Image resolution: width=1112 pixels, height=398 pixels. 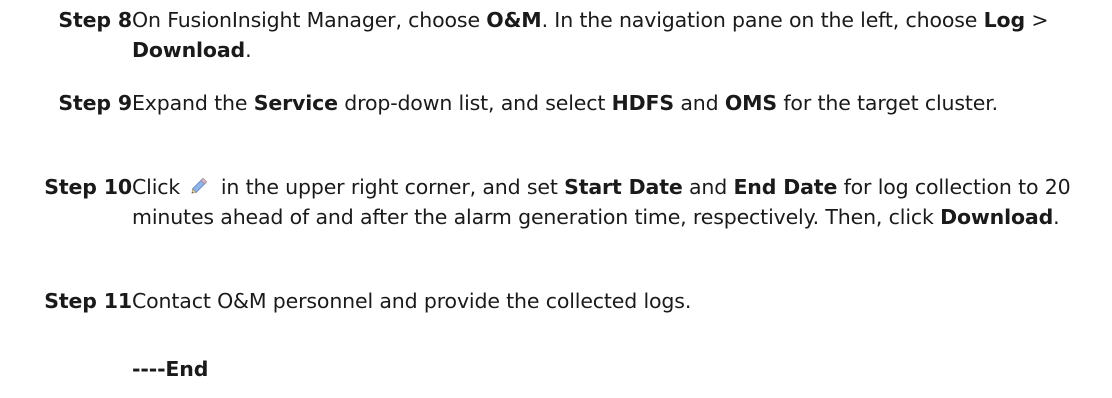 I want to click on end-marker: ----End, so click(x=170, y=369).